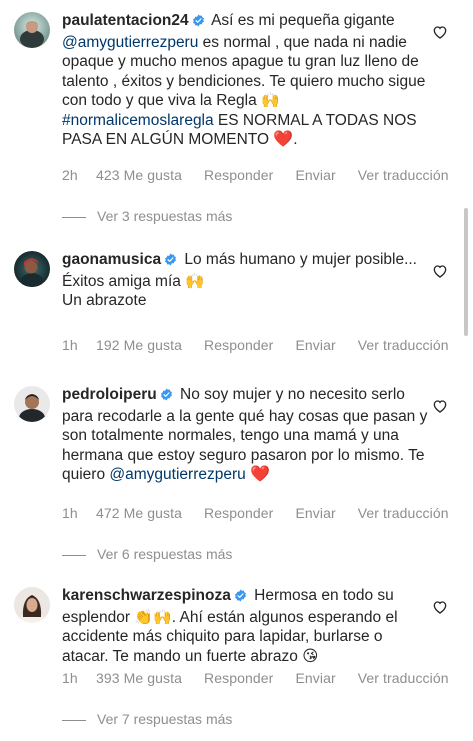  What do you see at coordinates (270, 100) in the screenshot?
I see `raised-hands-emoji: 🙌` at bounding box center [270, 100].